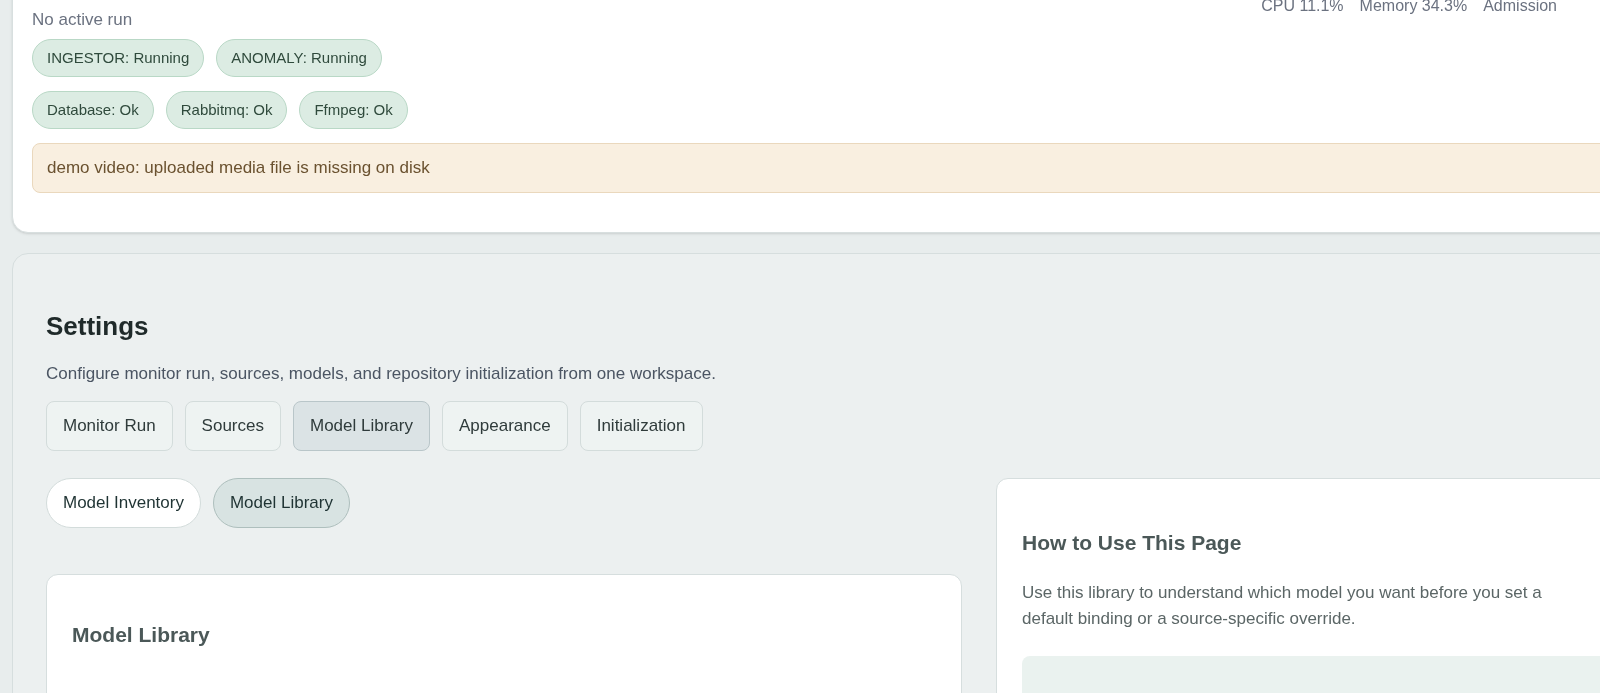 The width and height of the screenshot is (1600, 693). I want to click on metric-text: CPU 11.1%, so click(1302, 8).